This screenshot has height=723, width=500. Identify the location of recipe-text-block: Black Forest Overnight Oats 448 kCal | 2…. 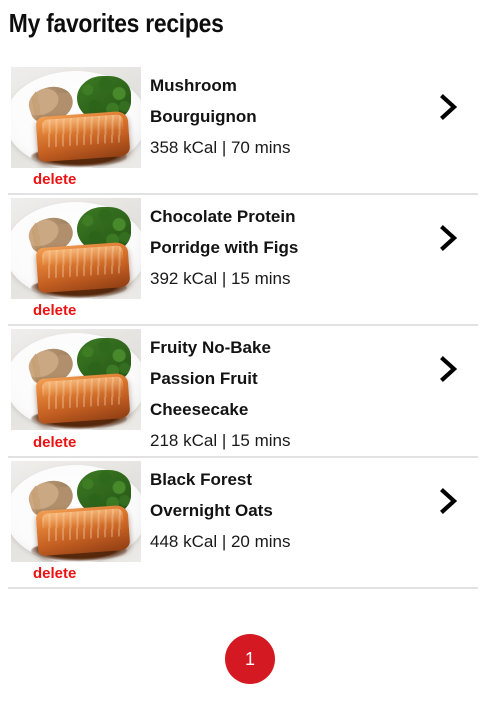
(295, 510).